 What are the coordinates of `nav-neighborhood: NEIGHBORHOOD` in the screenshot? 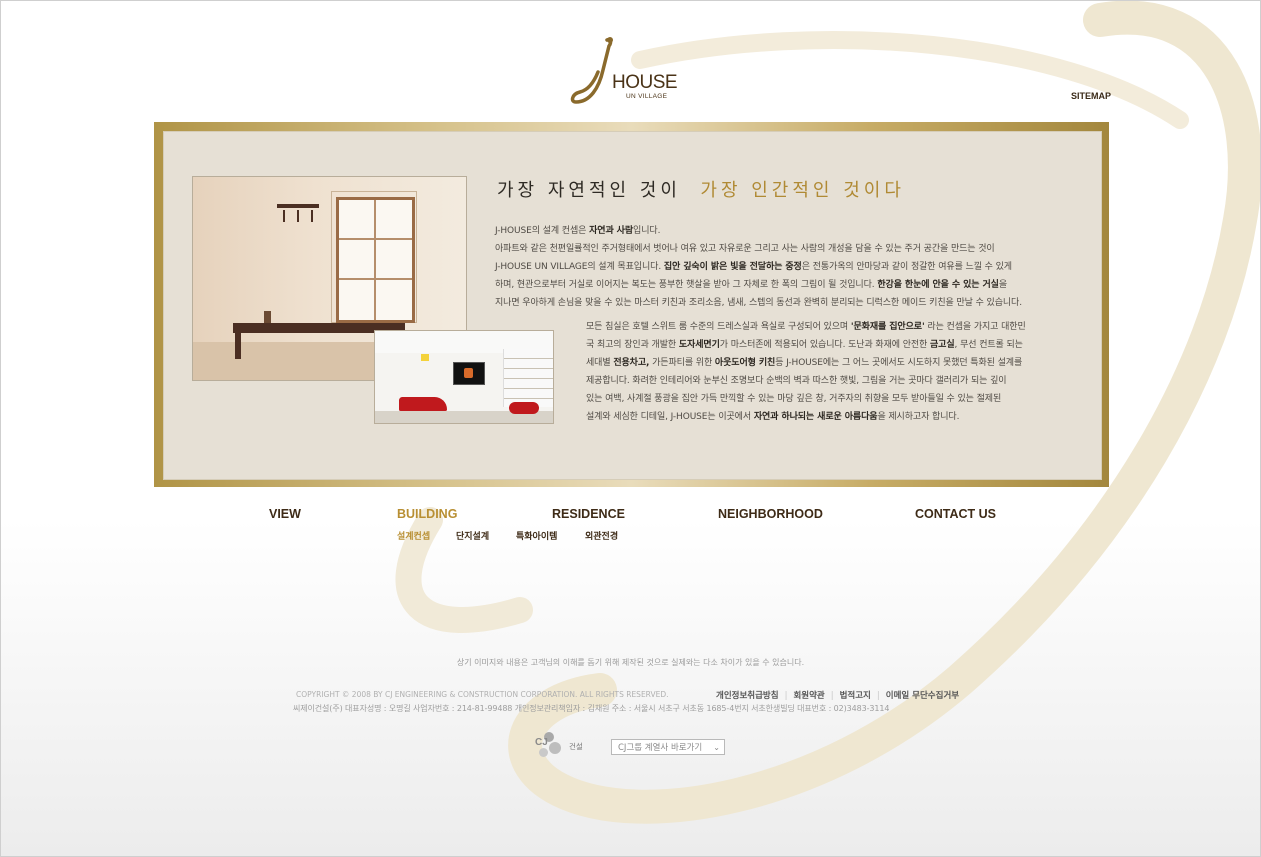 It's located at (770, 514).